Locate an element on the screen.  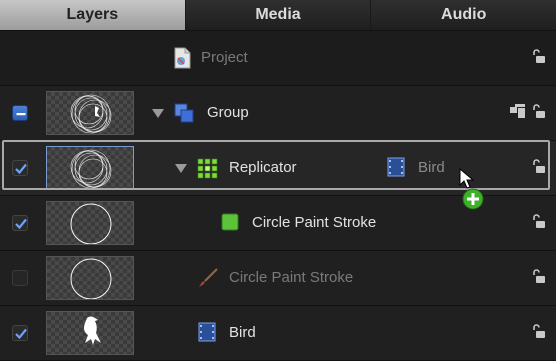
shape-square-icon is located at coordinates (230, 224).